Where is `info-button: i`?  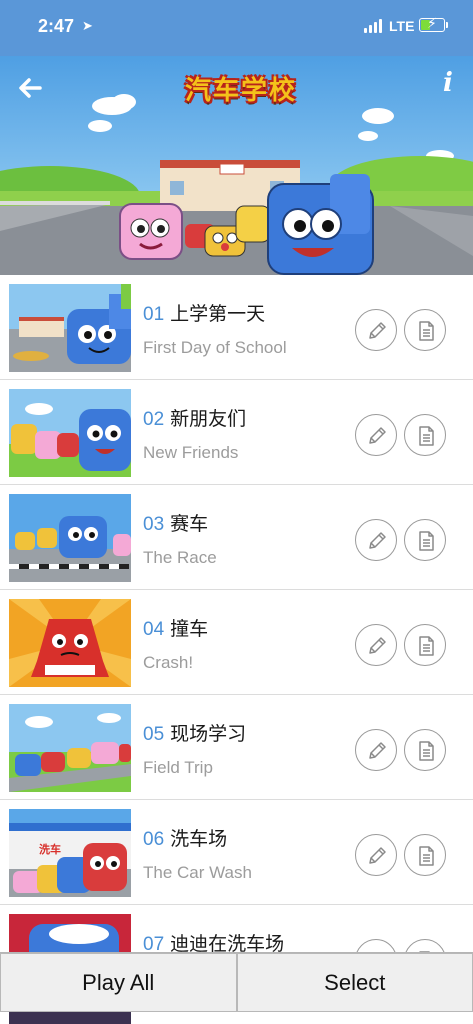
info-button: i is located at coordinates (448, 86).